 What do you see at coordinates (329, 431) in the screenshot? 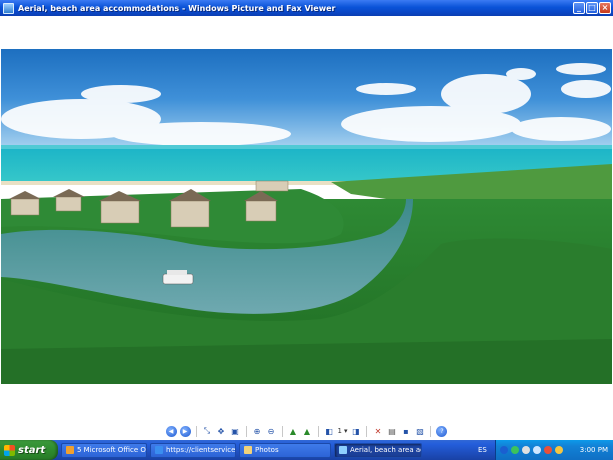
I see `previous-page-icon: ◧` at bounding box center [329, 431].